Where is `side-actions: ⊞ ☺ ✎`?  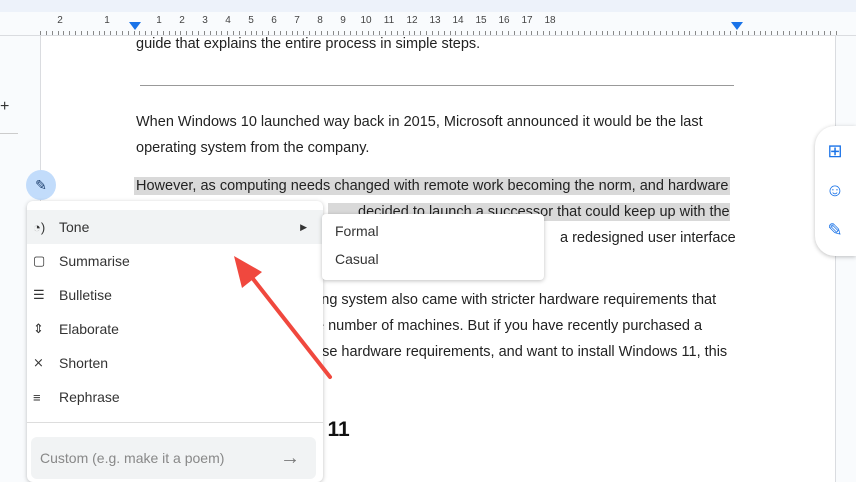
side-actions: ⊞ ☺ ✎ is located at coordinates (835, 191).